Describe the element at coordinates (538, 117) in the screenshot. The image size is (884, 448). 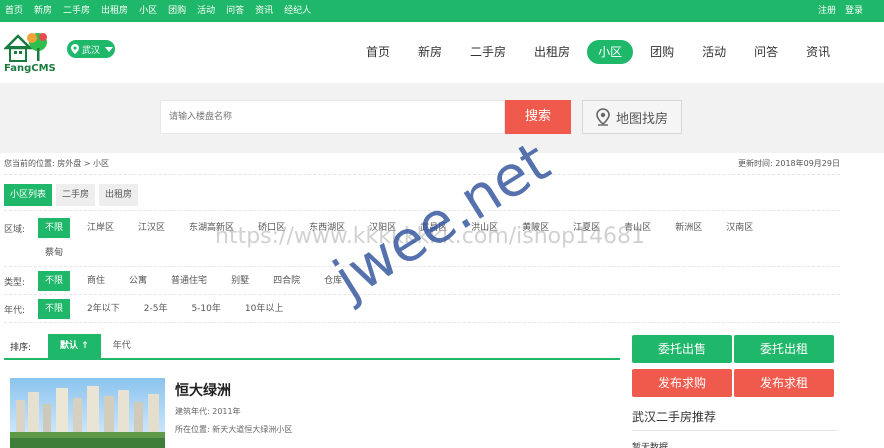
I see `search-button: 搜索` at that location.